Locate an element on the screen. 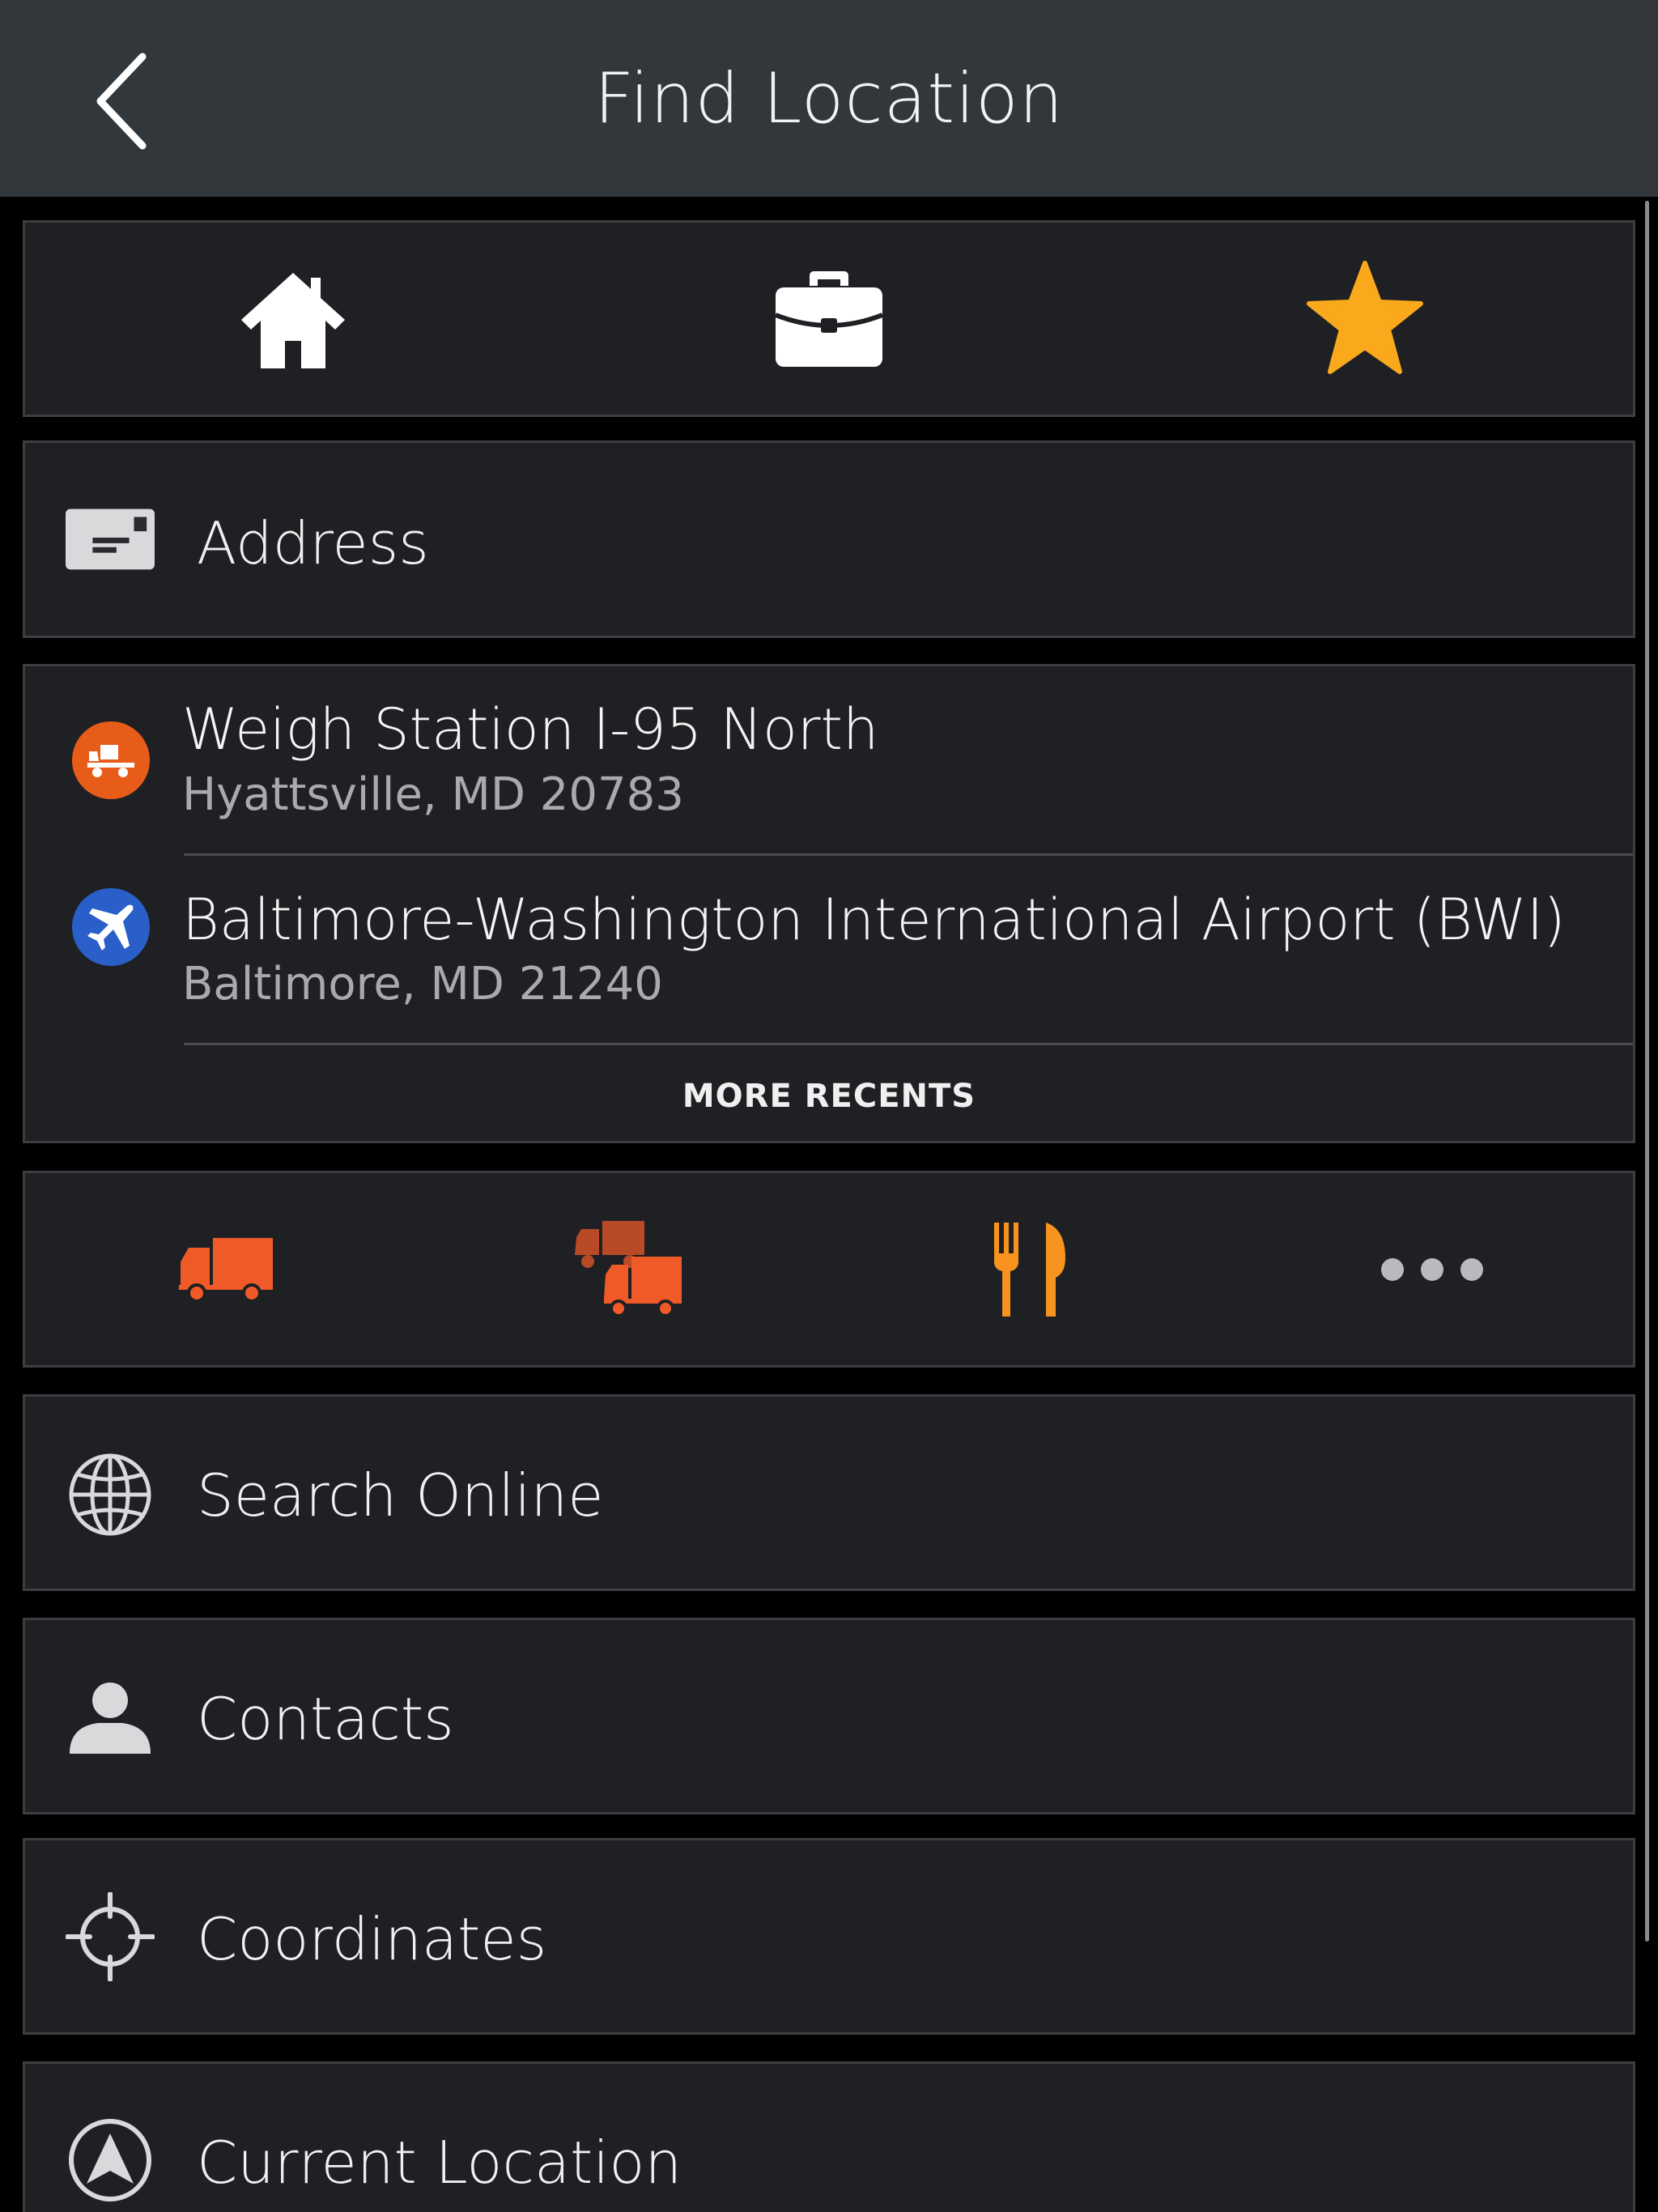 This screenshot has width=1658, height=2212. truck-stops-icon is located at coordinates (628, 1269).